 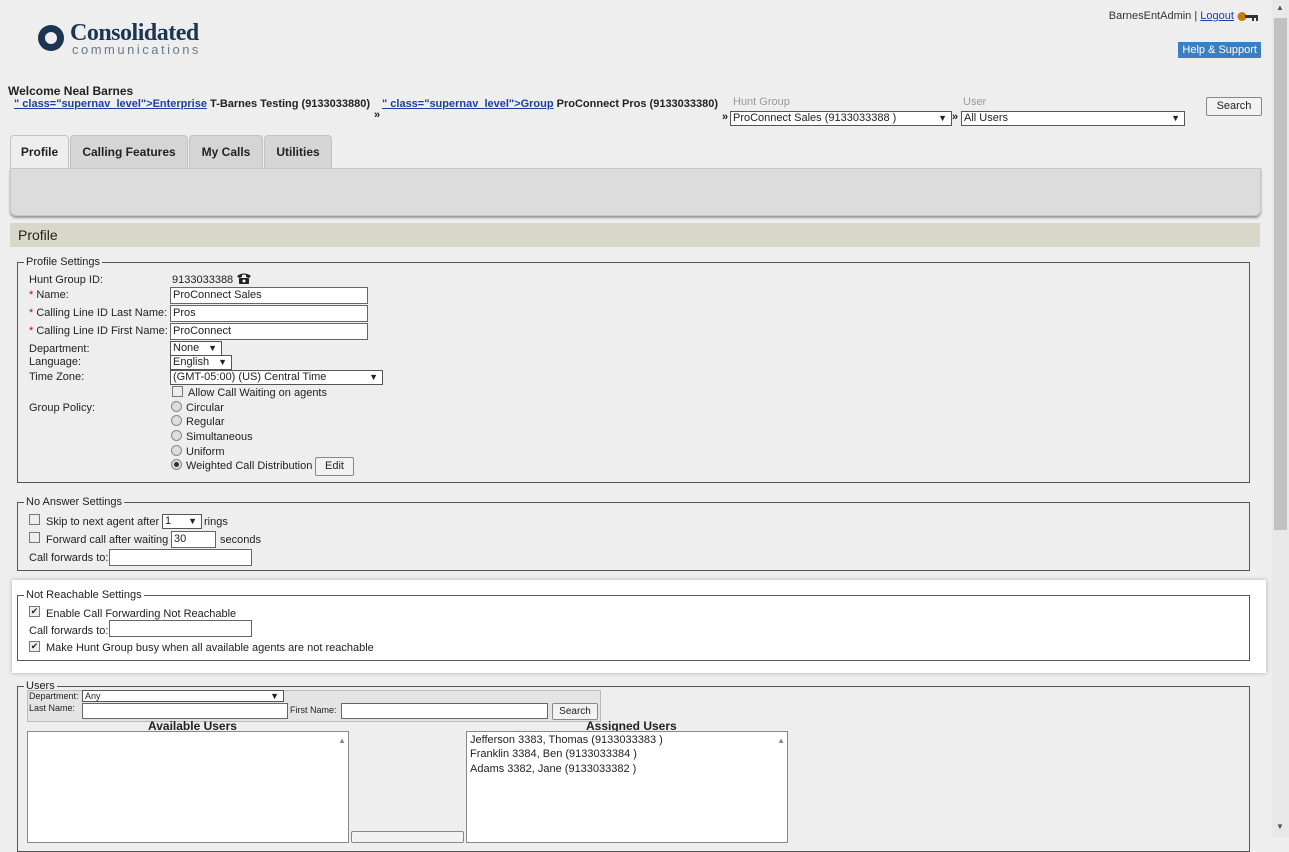 I want to click on enable-cfnr-label: Enable Call Forwarding Not Reachable, so click(x=141, y=614).